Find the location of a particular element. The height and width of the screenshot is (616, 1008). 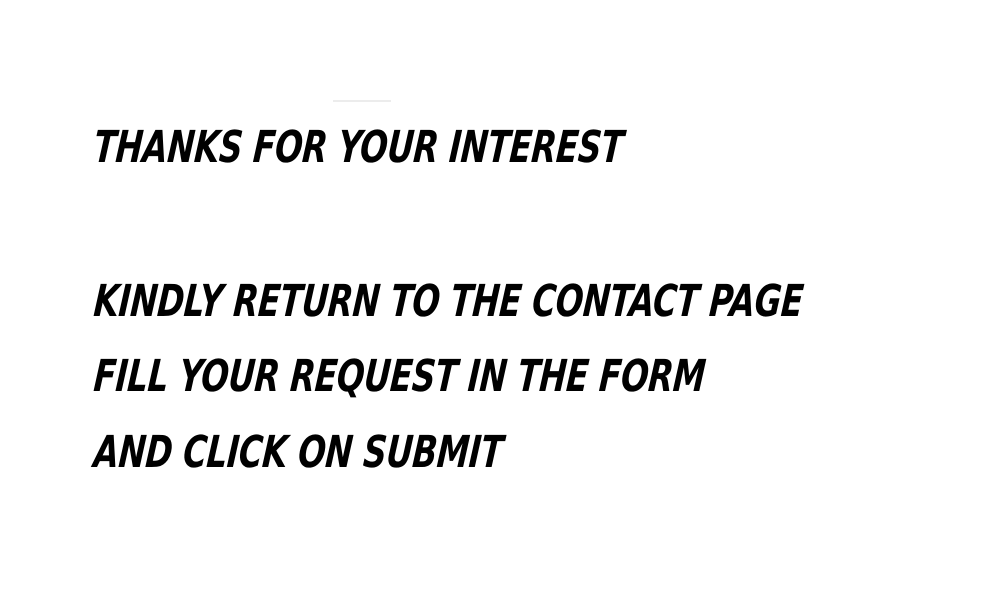

instruction-line-3: AND CLICK ON SUBMIT is located at coordinates (298, 452).